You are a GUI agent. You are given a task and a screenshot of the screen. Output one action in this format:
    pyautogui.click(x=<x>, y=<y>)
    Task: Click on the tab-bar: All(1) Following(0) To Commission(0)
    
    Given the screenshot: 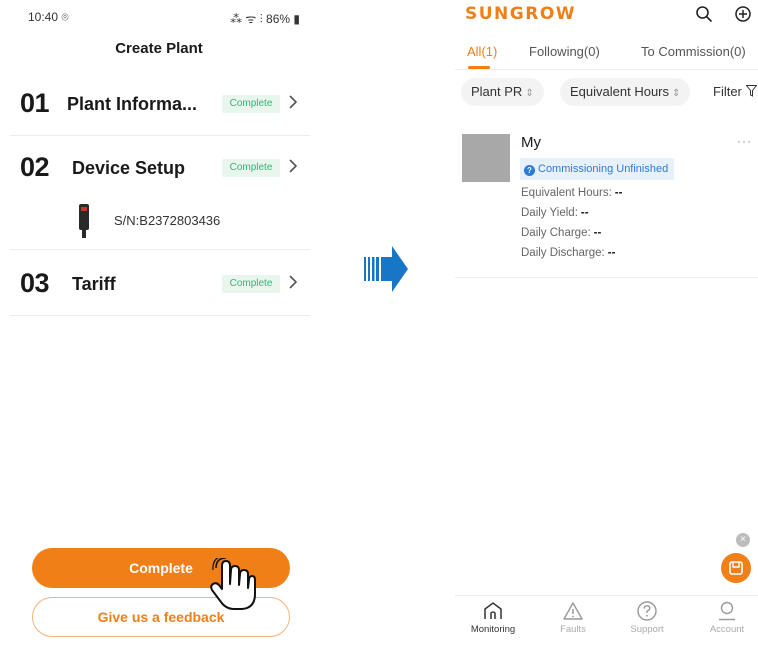 What is the action you would take?
    pyautogui.click(x=606, y=56)
    